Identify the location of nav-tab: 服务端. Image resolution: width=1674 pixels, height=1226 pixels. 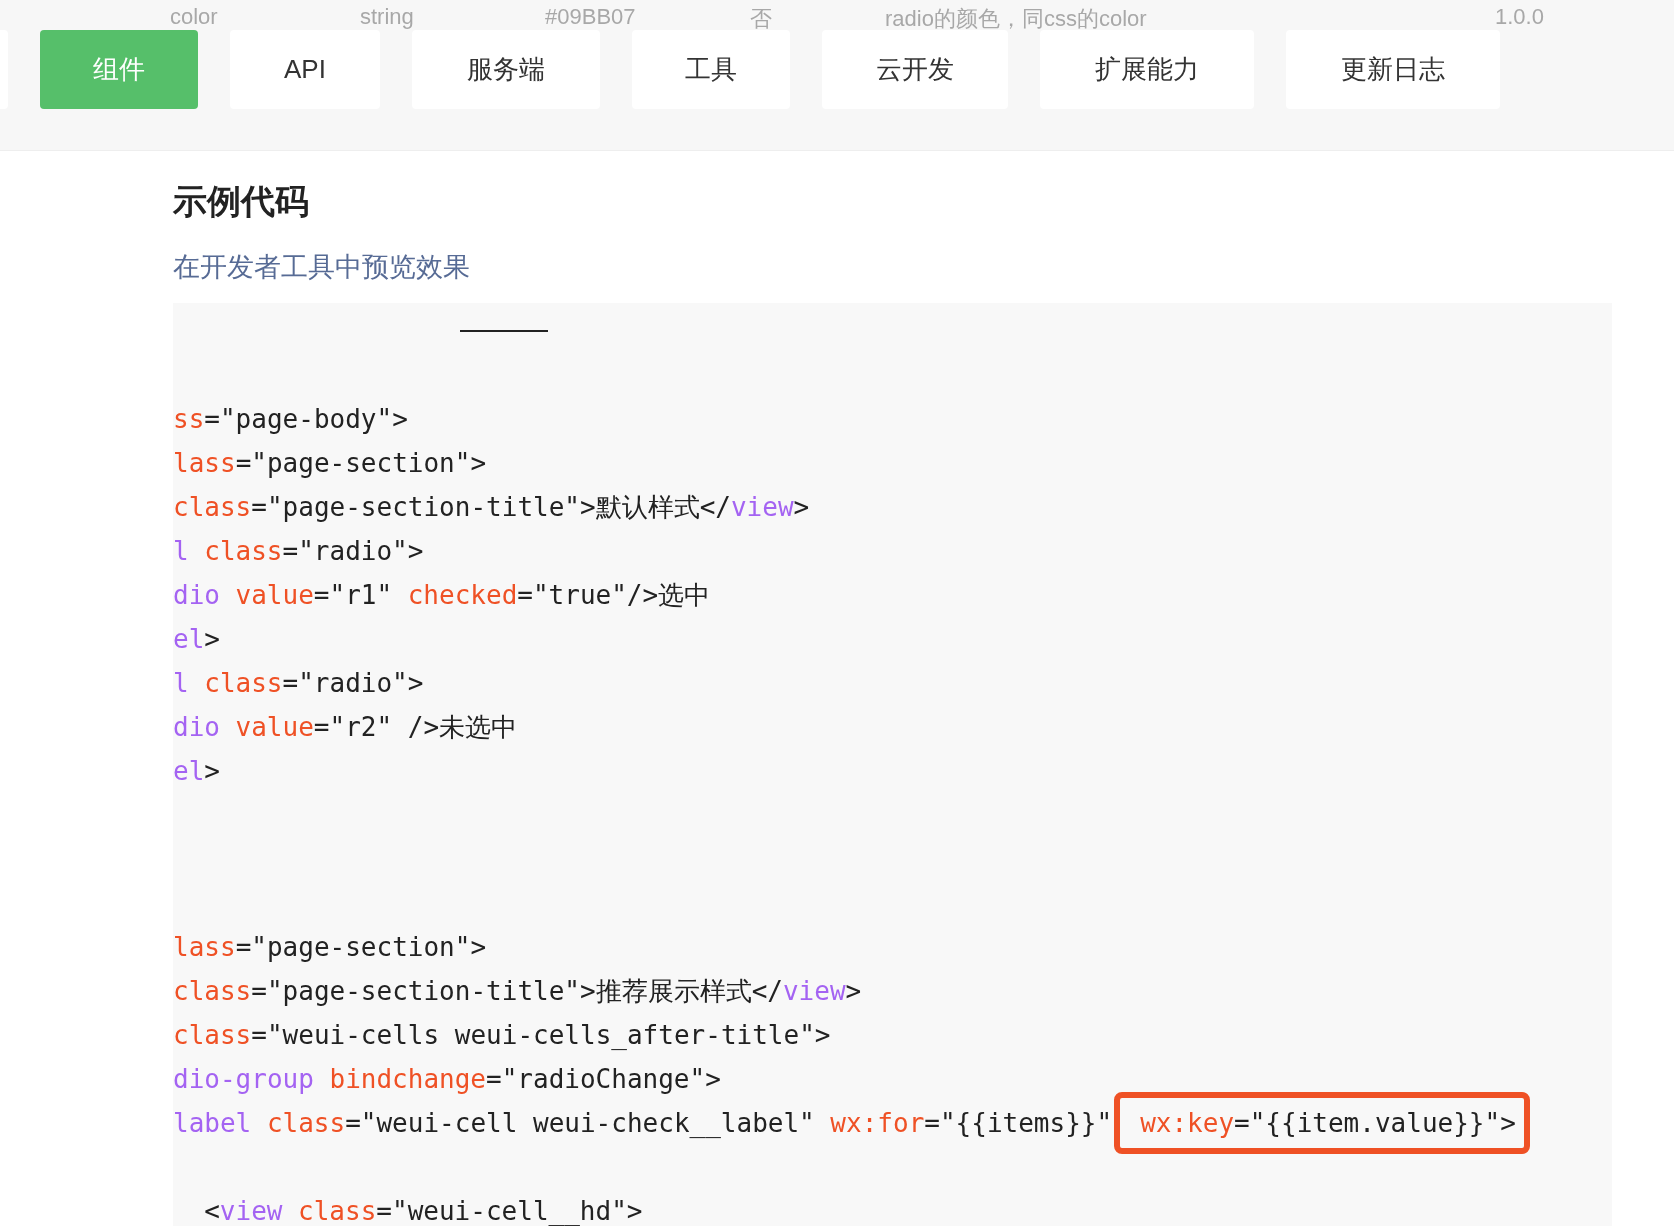
(506, 69).